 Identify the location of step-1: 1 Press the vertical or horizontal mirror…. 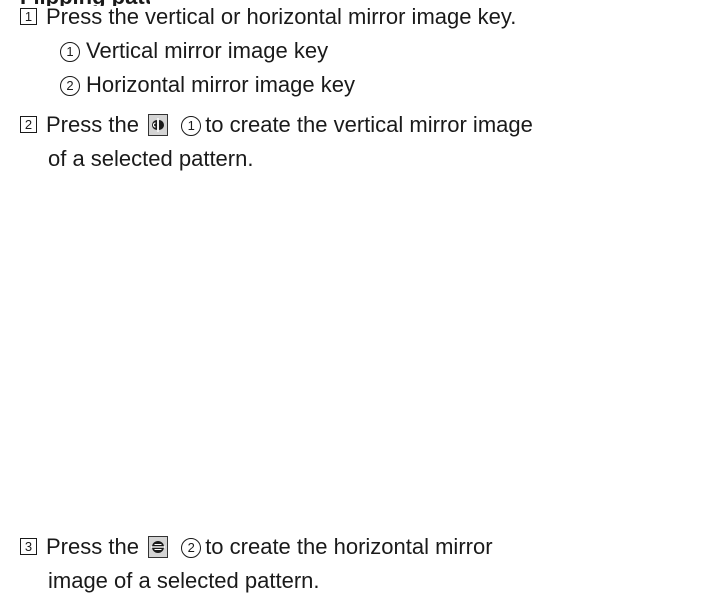
(268, 17).